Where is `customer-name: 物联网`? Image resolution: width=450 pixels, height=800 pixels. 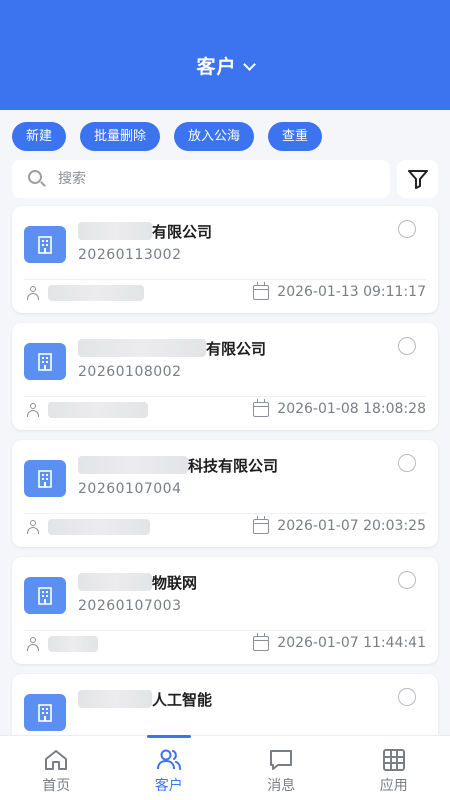 customer-name: 物联网 is located at coordinates (175, 582).